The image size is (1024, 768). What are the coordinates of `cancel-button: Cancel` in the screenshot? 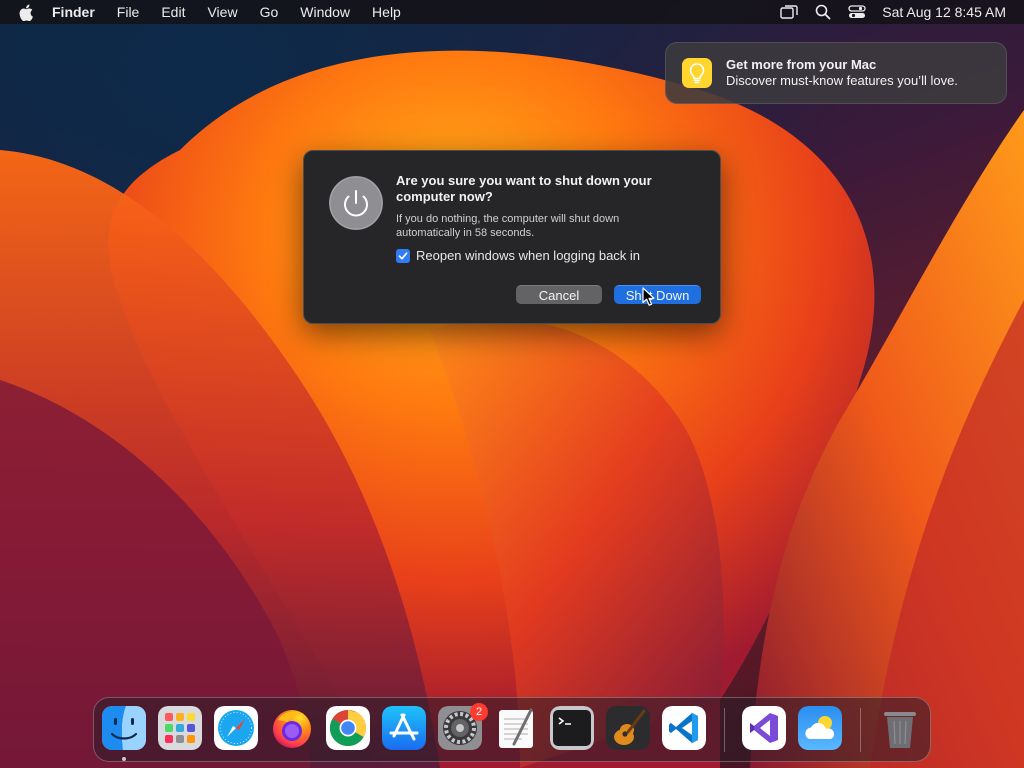 It's located at (559, 294).